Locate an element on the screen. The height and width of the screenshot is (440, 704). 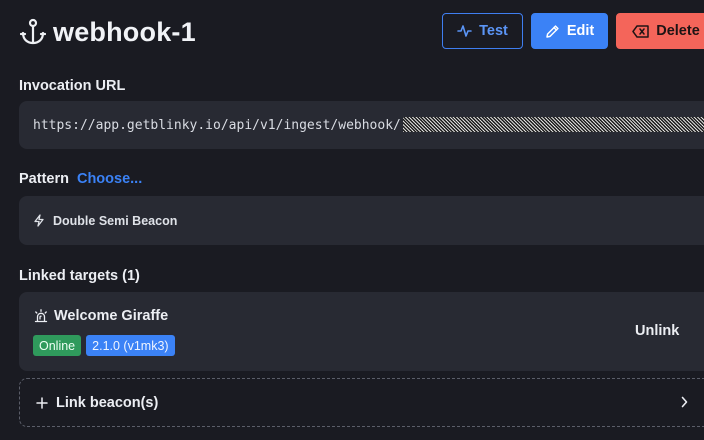
plus-icon is located at coordinates (42, 402).